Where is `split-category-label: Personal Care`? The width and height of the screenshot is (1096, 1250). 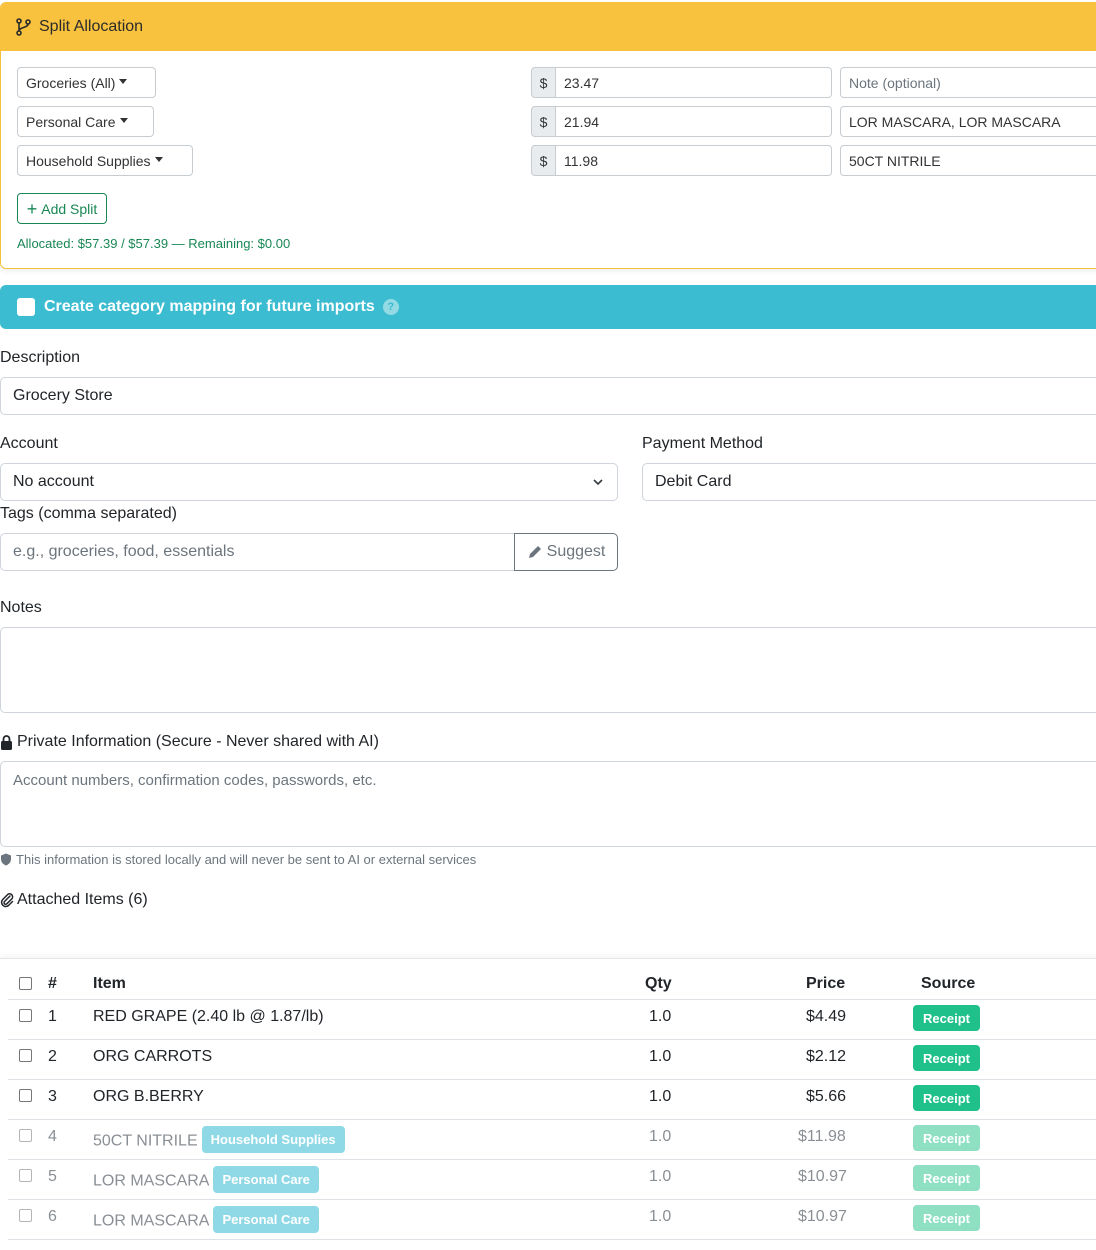 split-category-label: Personal Care is located at coordinates (71, 121).